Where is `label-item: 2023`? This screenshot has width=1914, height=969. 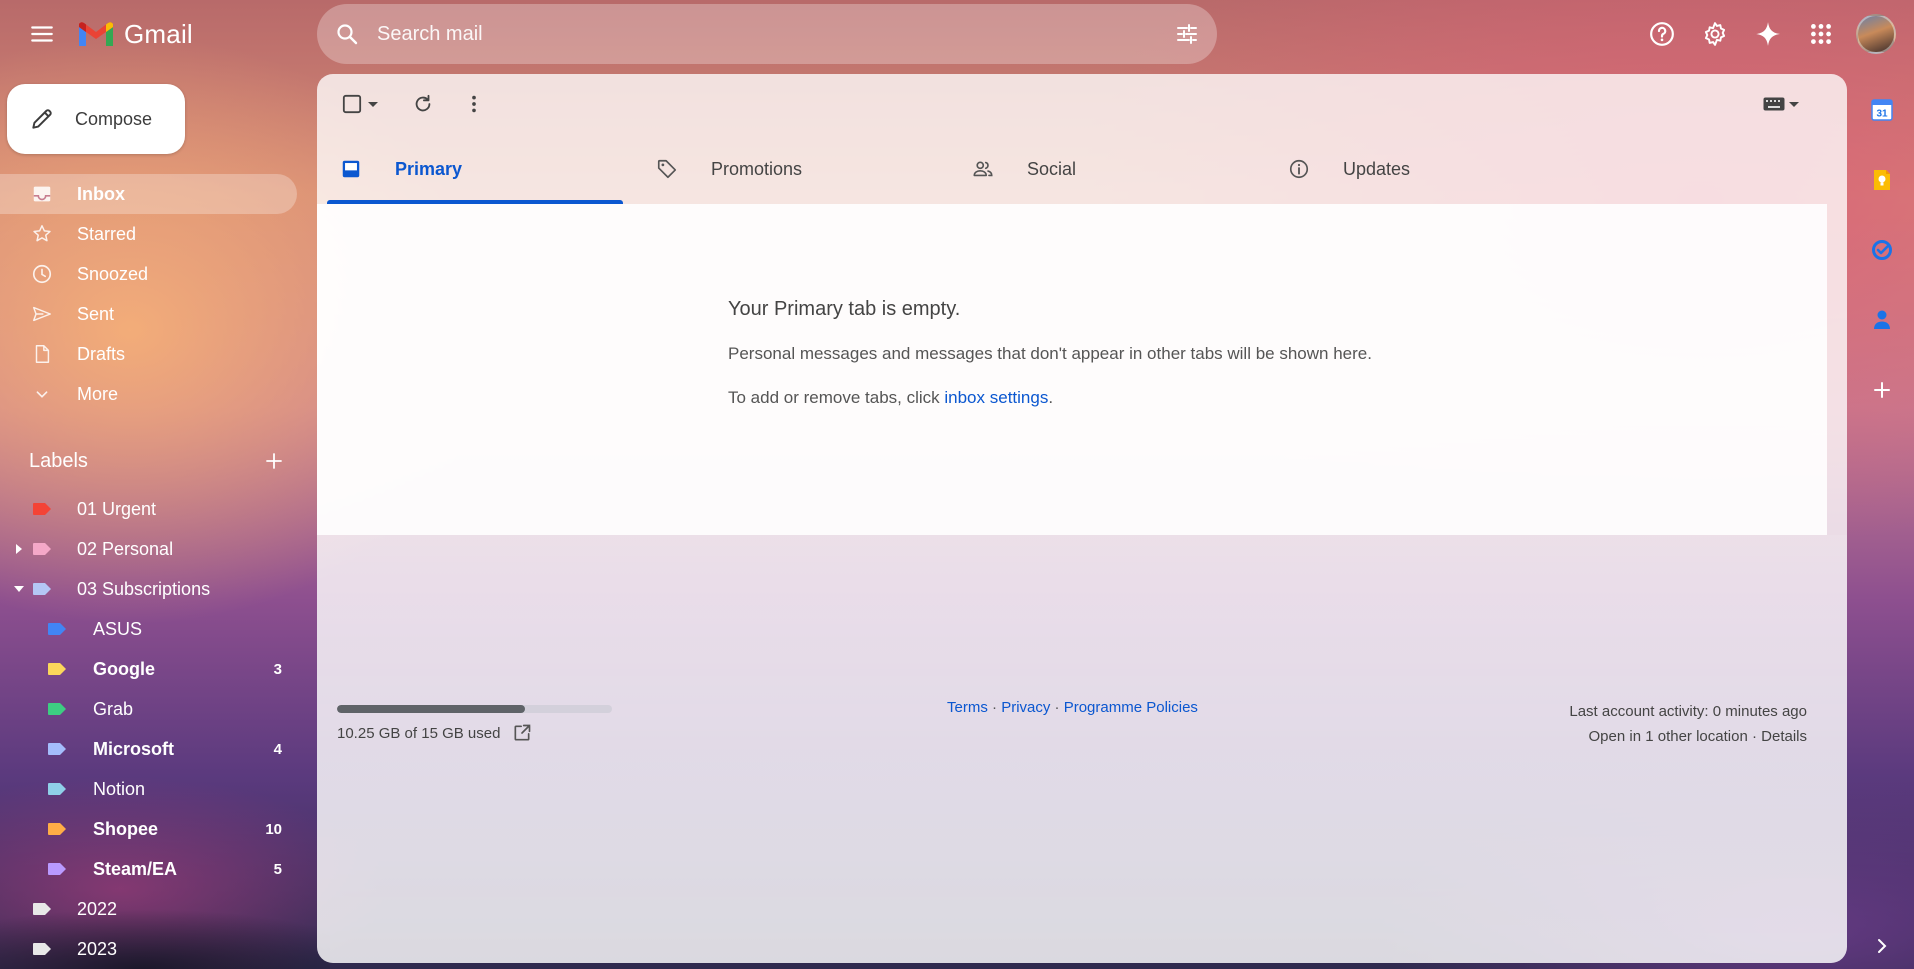
label-item: 2023 is located at coordinates (148, 949).